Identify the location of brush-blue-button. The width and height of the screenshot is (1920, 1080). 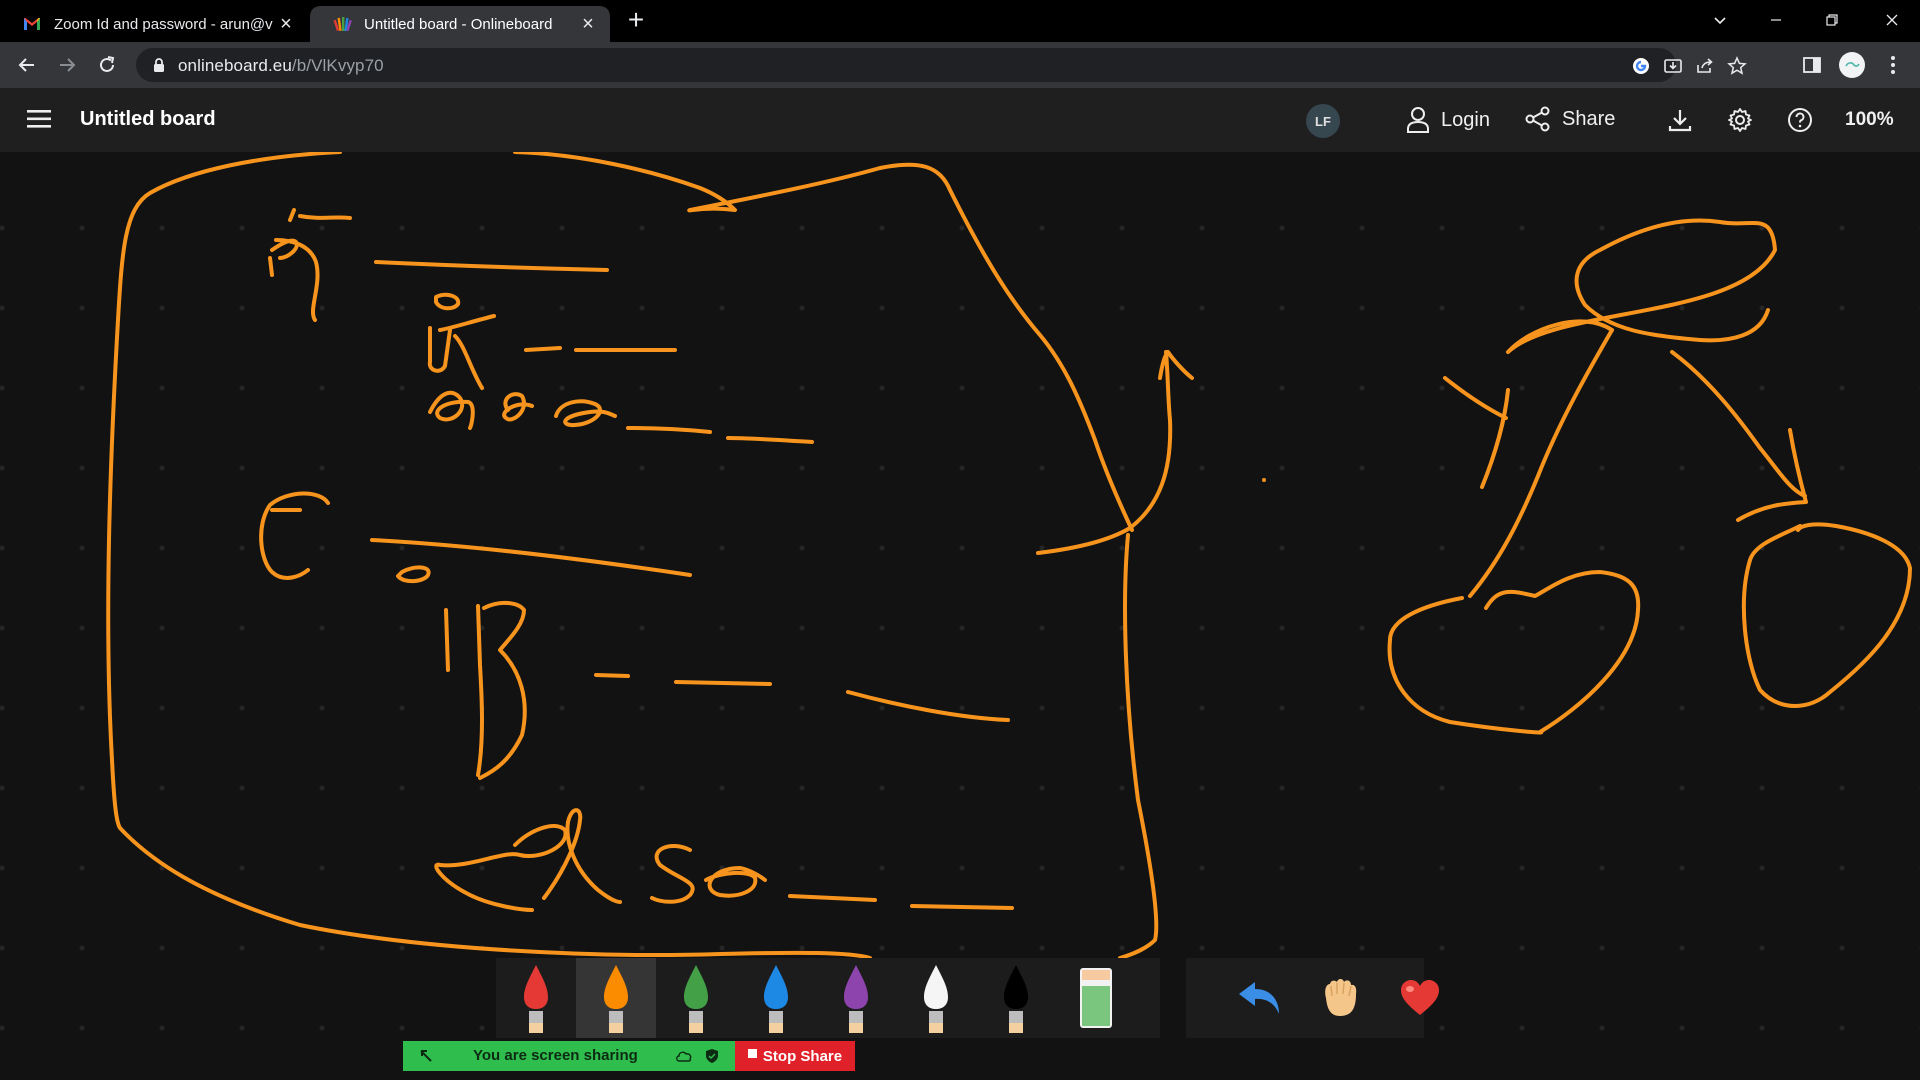
(776, 998).